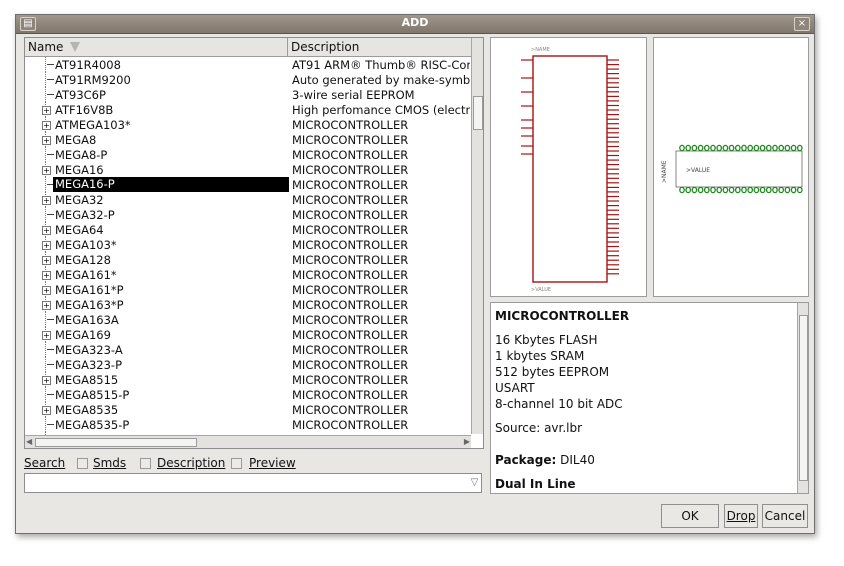 The height and width of the screenshot is (566, 844). What do you see at coordinates (248, 79) in the screenshot?
I see `table-row: AT91RM9200 Auto generated by make-symbol-` at bounding box center [248, 79].